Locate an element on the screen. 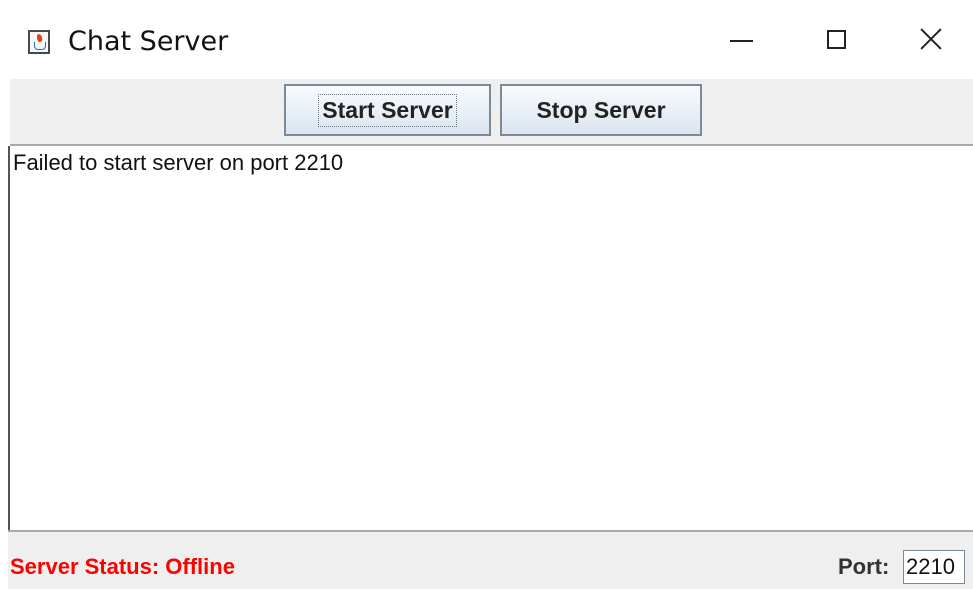 The image size is (973, 589). close-icon is located at coordinates (931, 39).